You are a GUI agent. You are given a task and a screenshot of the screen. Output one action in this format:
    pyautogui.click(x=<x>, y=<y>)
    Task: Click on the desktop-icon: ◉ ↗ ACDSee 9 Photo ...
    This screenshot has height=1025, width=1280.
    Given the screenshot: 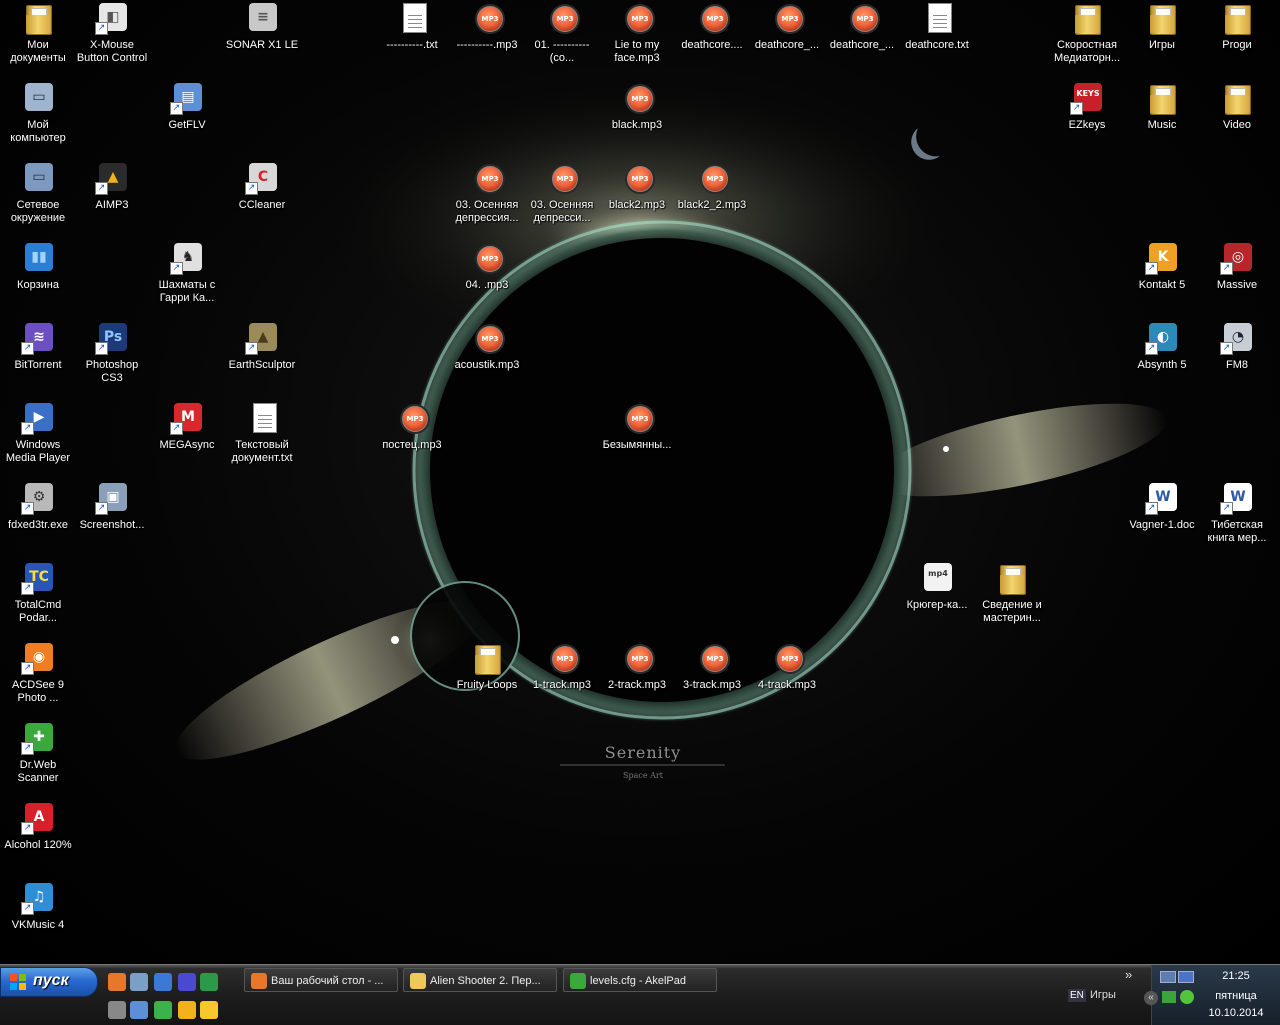 What is the action you would take?
    pyautogui.click(x=38, y=676)
    